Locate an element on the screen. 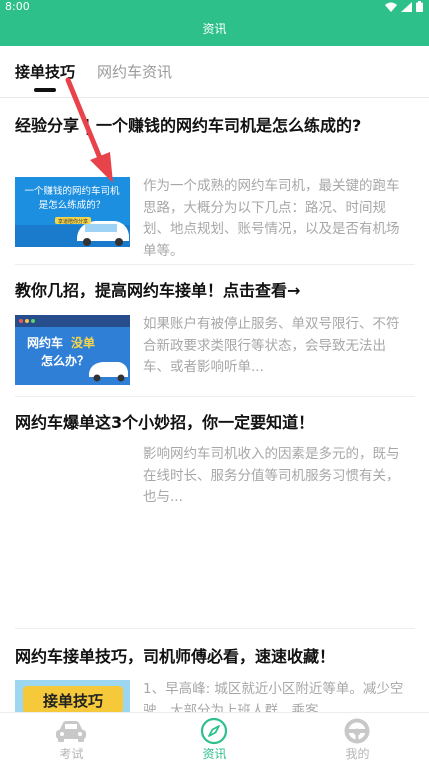  car-icon is located at coordinates (71, 731).